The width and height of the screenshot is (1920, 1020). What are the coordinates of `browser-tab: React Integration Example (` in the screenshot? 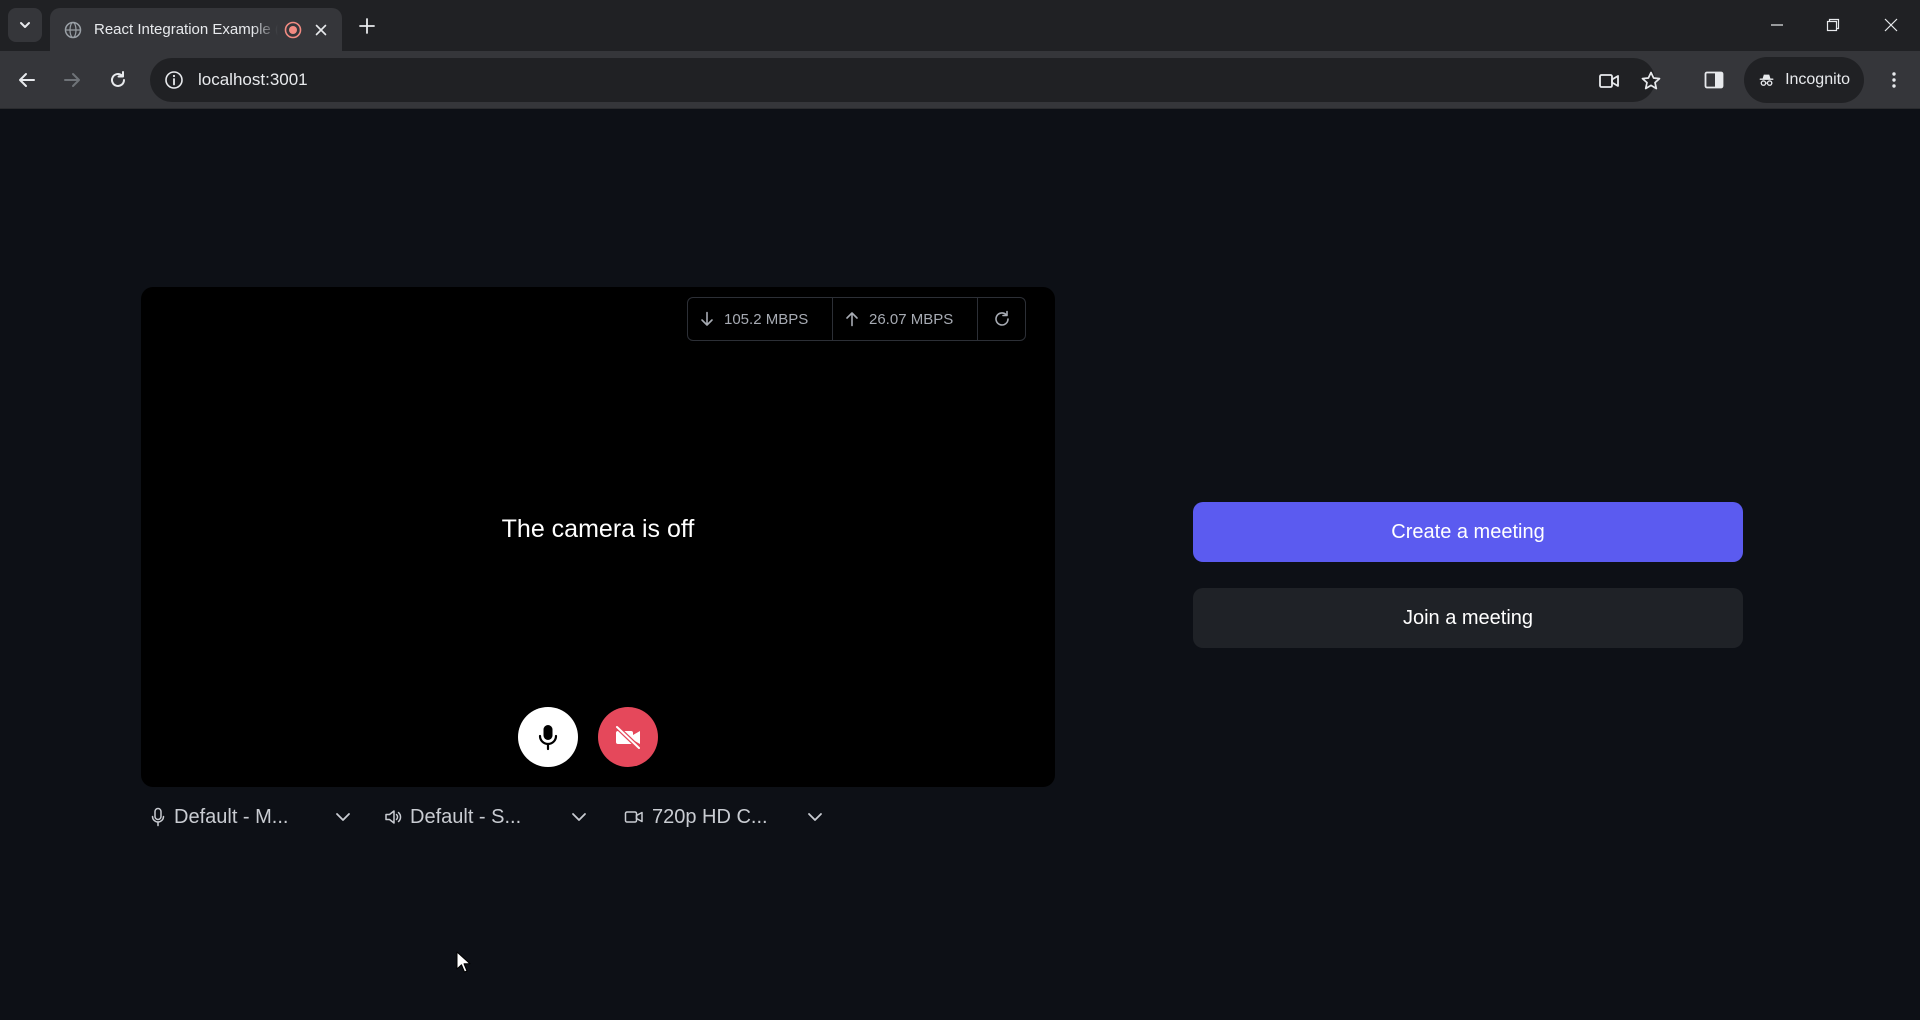 It's located at (196, 29).